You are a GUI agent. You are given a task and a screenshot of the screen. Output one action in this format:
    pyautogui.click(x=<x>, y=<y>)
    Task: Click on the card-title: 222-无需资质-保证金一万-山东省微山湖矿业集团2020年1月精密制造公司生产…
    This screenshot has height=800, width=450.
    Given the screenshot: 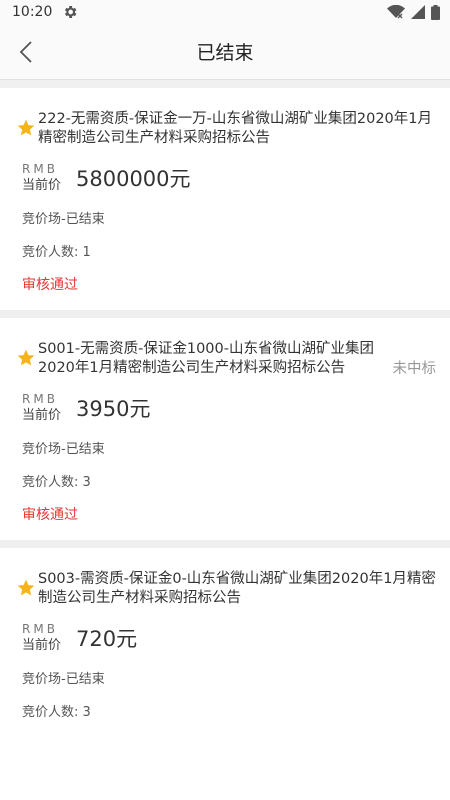 What is the action you would take?
    pyautogui.click(x=235, y=128)
    